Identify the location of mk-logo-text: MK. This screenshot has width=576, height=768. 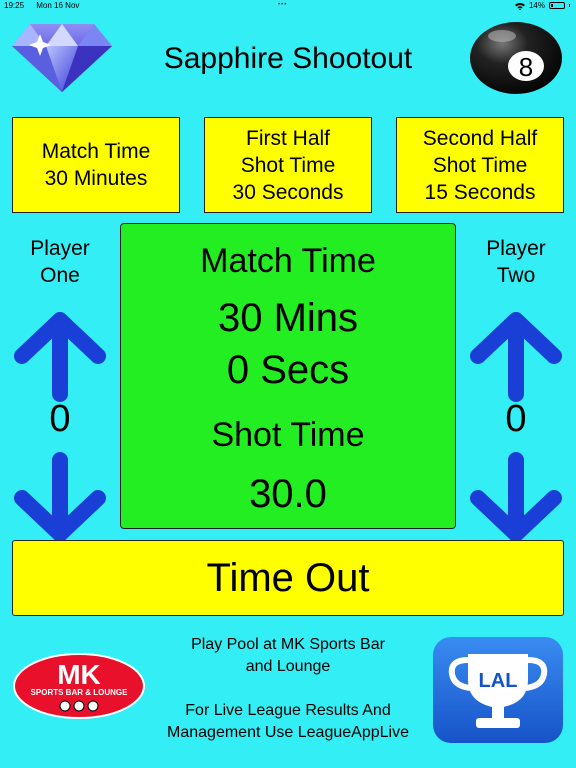
(79, 674).